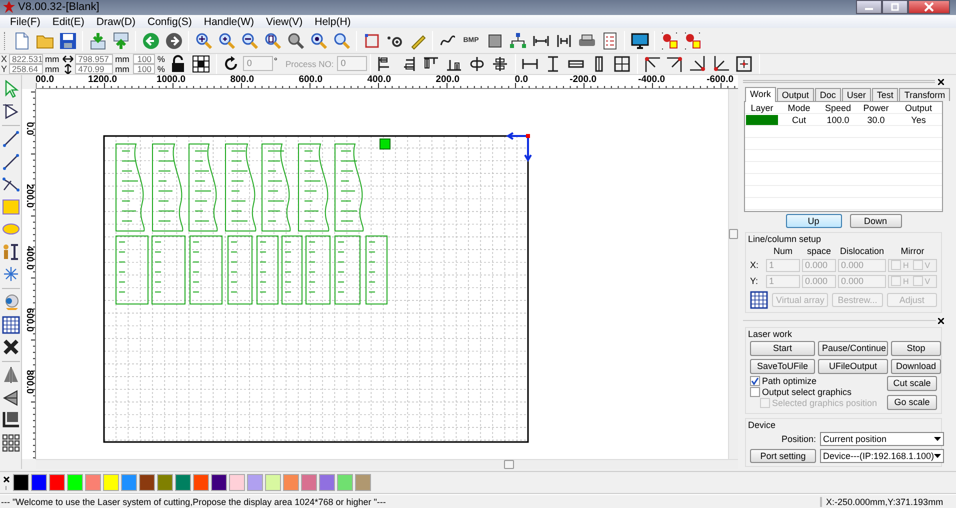  I want to click on monitor-icon, so click(639, 41).